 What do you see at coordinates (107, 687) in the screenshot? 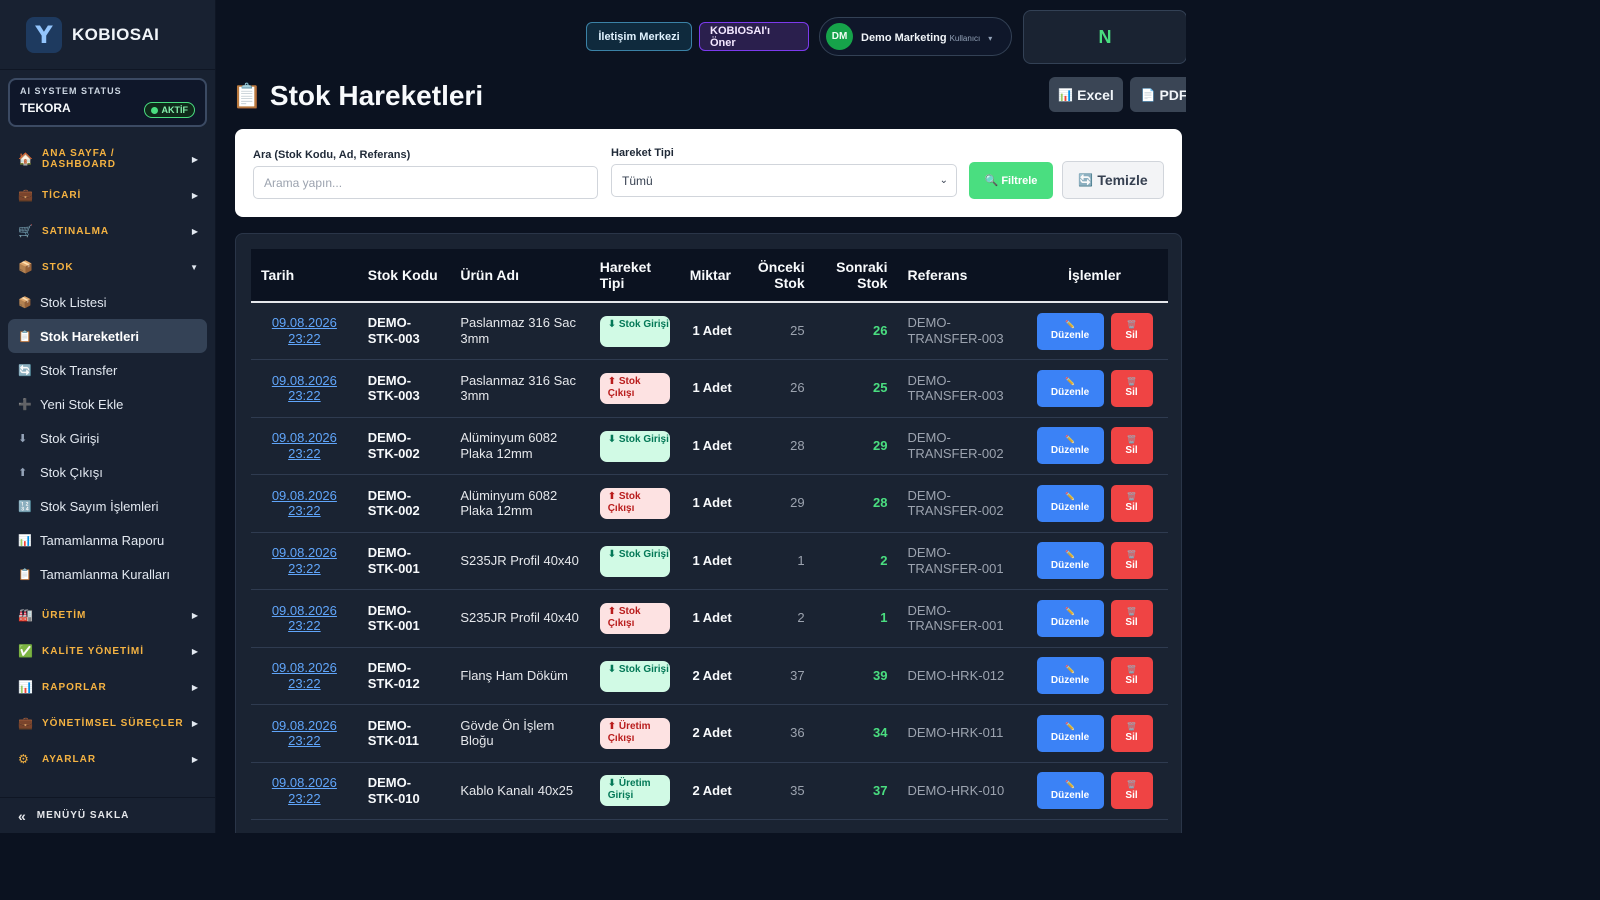
I see `sidebar-section-raporlar: 📊 RAPORLAR ▶` at bounding box center [107, 687].